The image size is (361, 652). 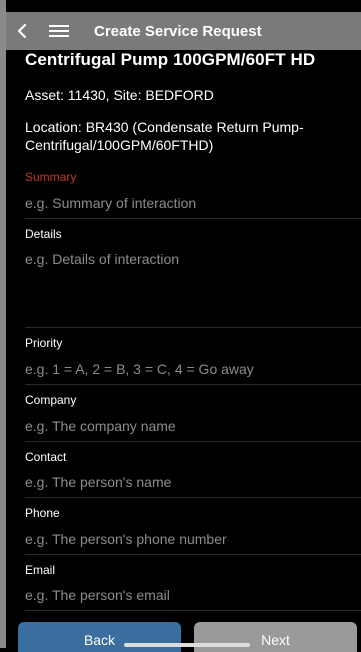 What do you see at coordinates (42, 513) in the screenshot?
I see `phone-label: Phone` at bounding box center [42, 513].